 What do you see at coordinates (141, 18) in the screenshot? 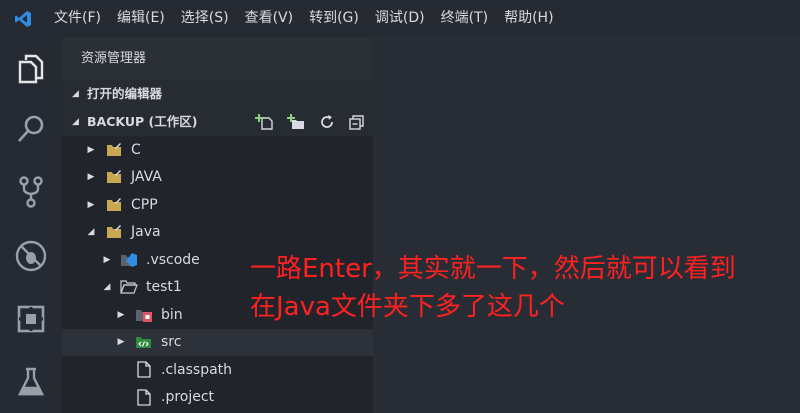
I see `menu-edit: 编辑(E)` at bounding box center [141, 18].